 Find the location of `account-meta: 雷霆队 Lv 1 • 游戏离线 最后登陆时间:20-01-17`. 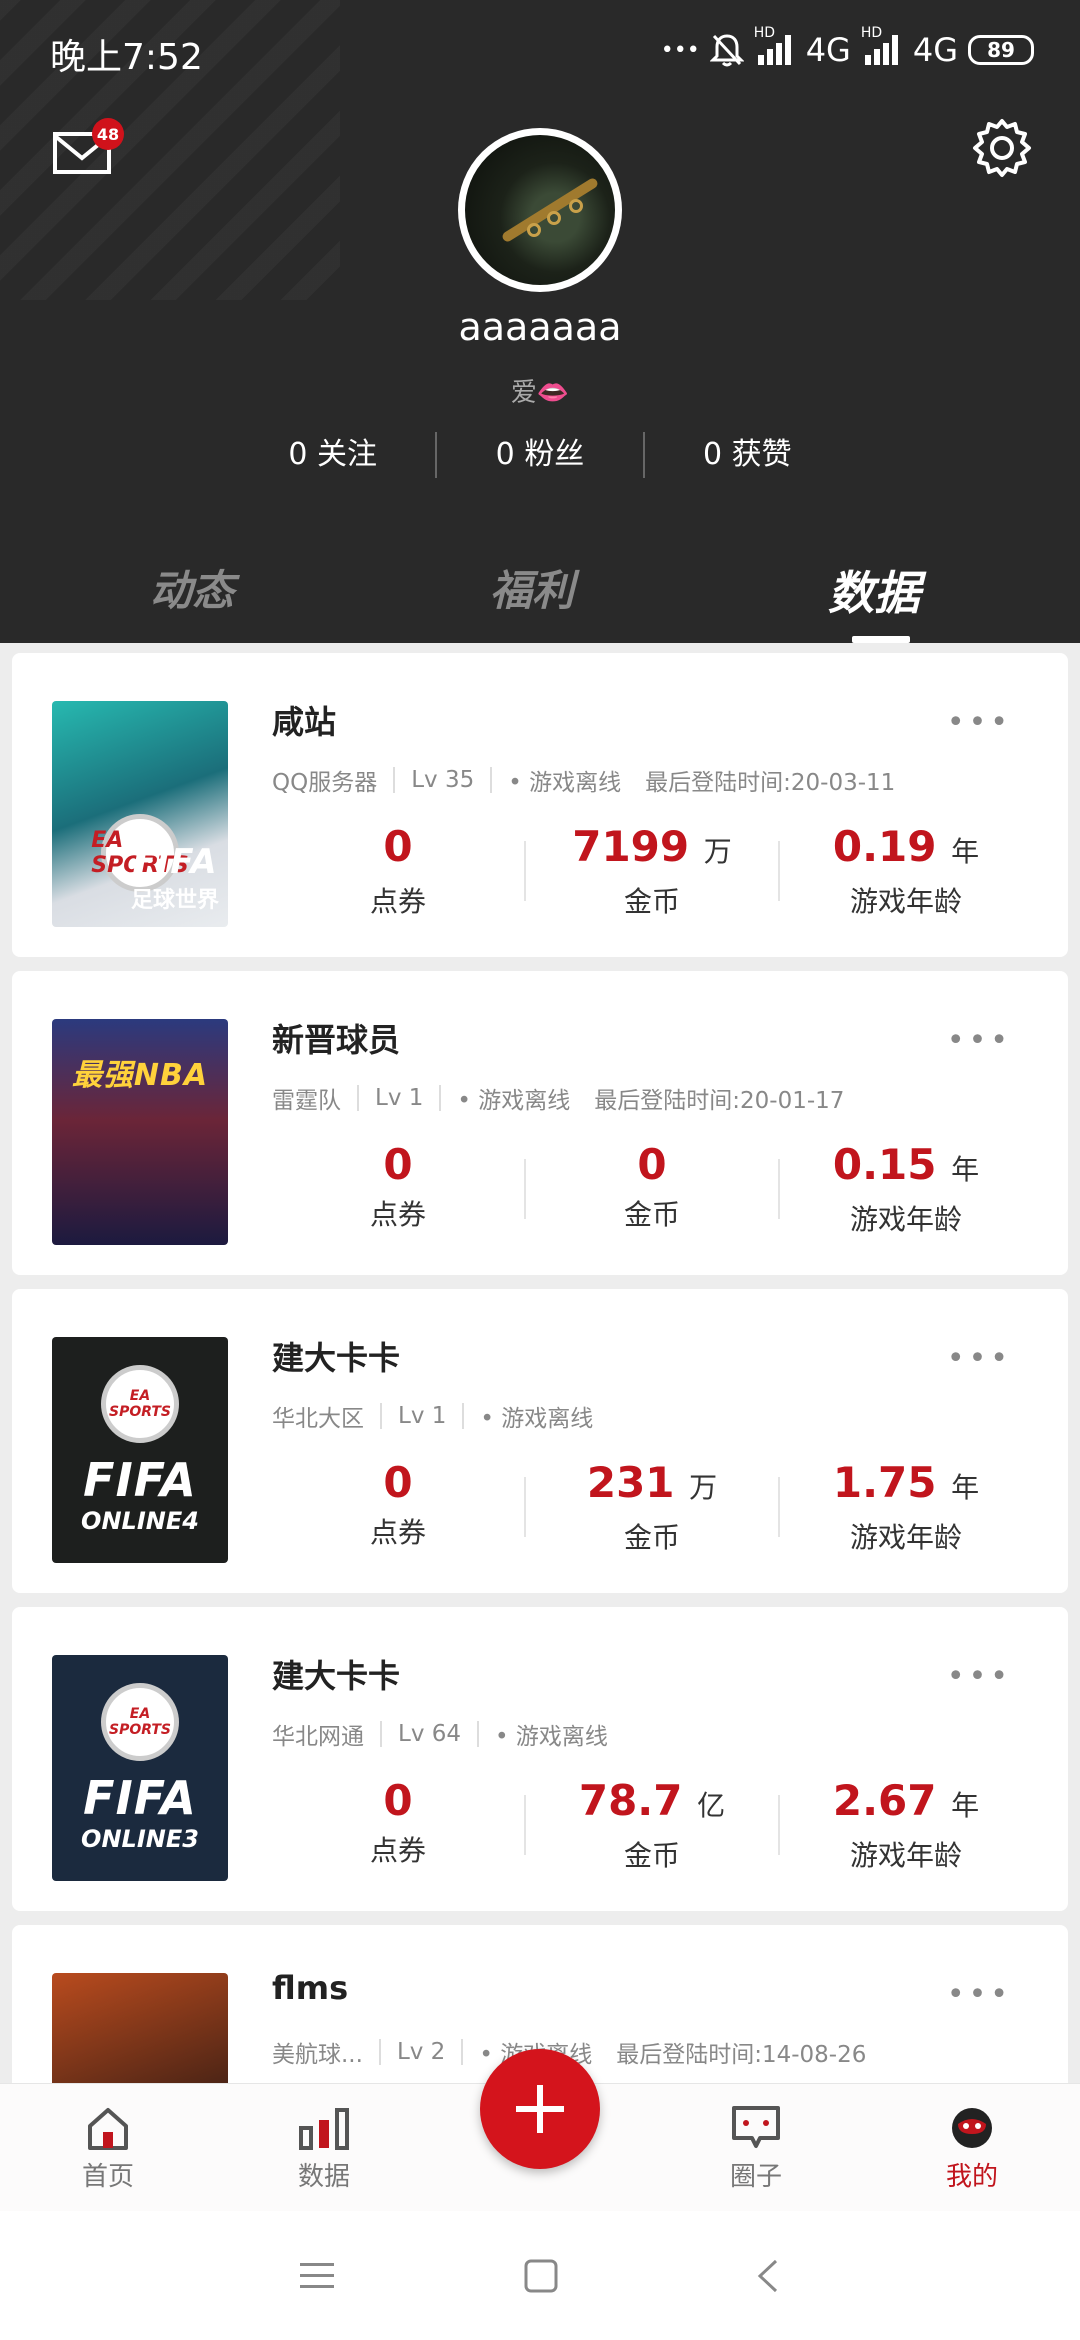

account-meta: 雷霆队 Lv 1 • 游戏离线 最后登陆时间:20-01-17 is located at coordinates (558, 1099).